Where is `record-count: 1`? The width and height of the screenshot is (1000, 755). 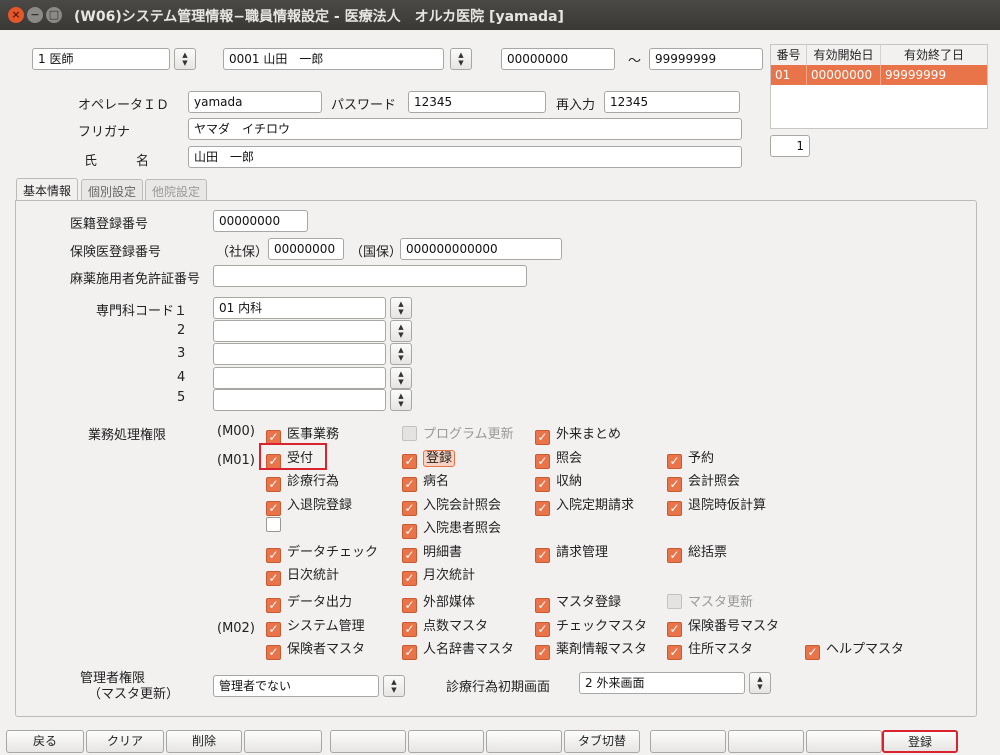 record-count: 1 is located at coordinates (790, 146).